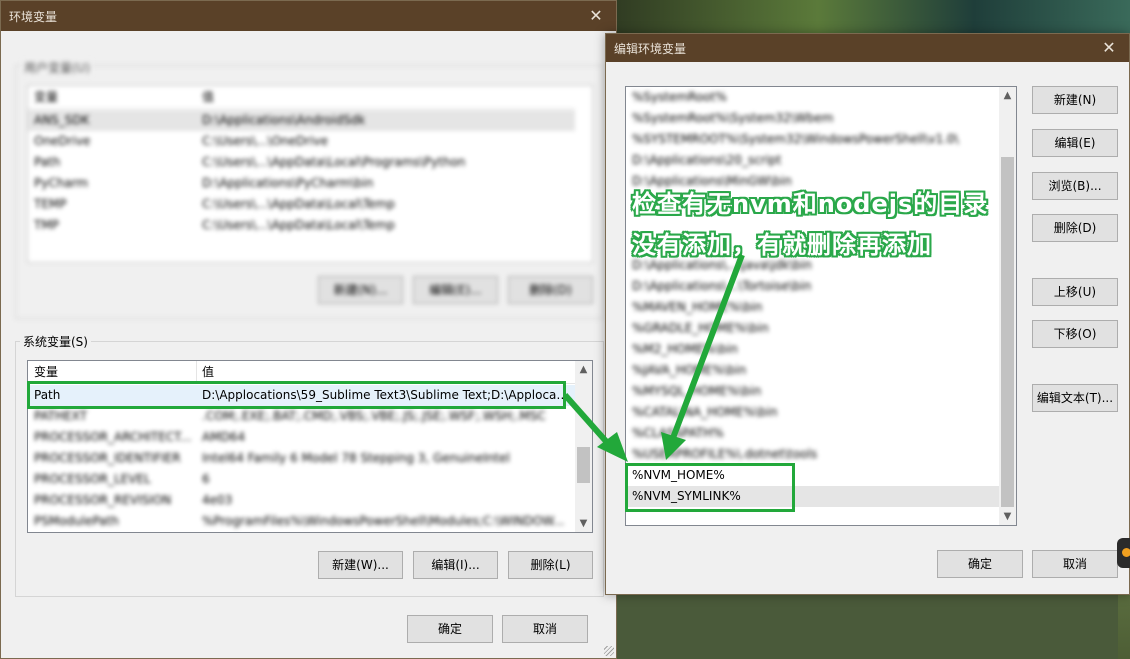  Describe the element at coordinates (588, 421) in the screenshot. I see `arrow-line-path` at that location.